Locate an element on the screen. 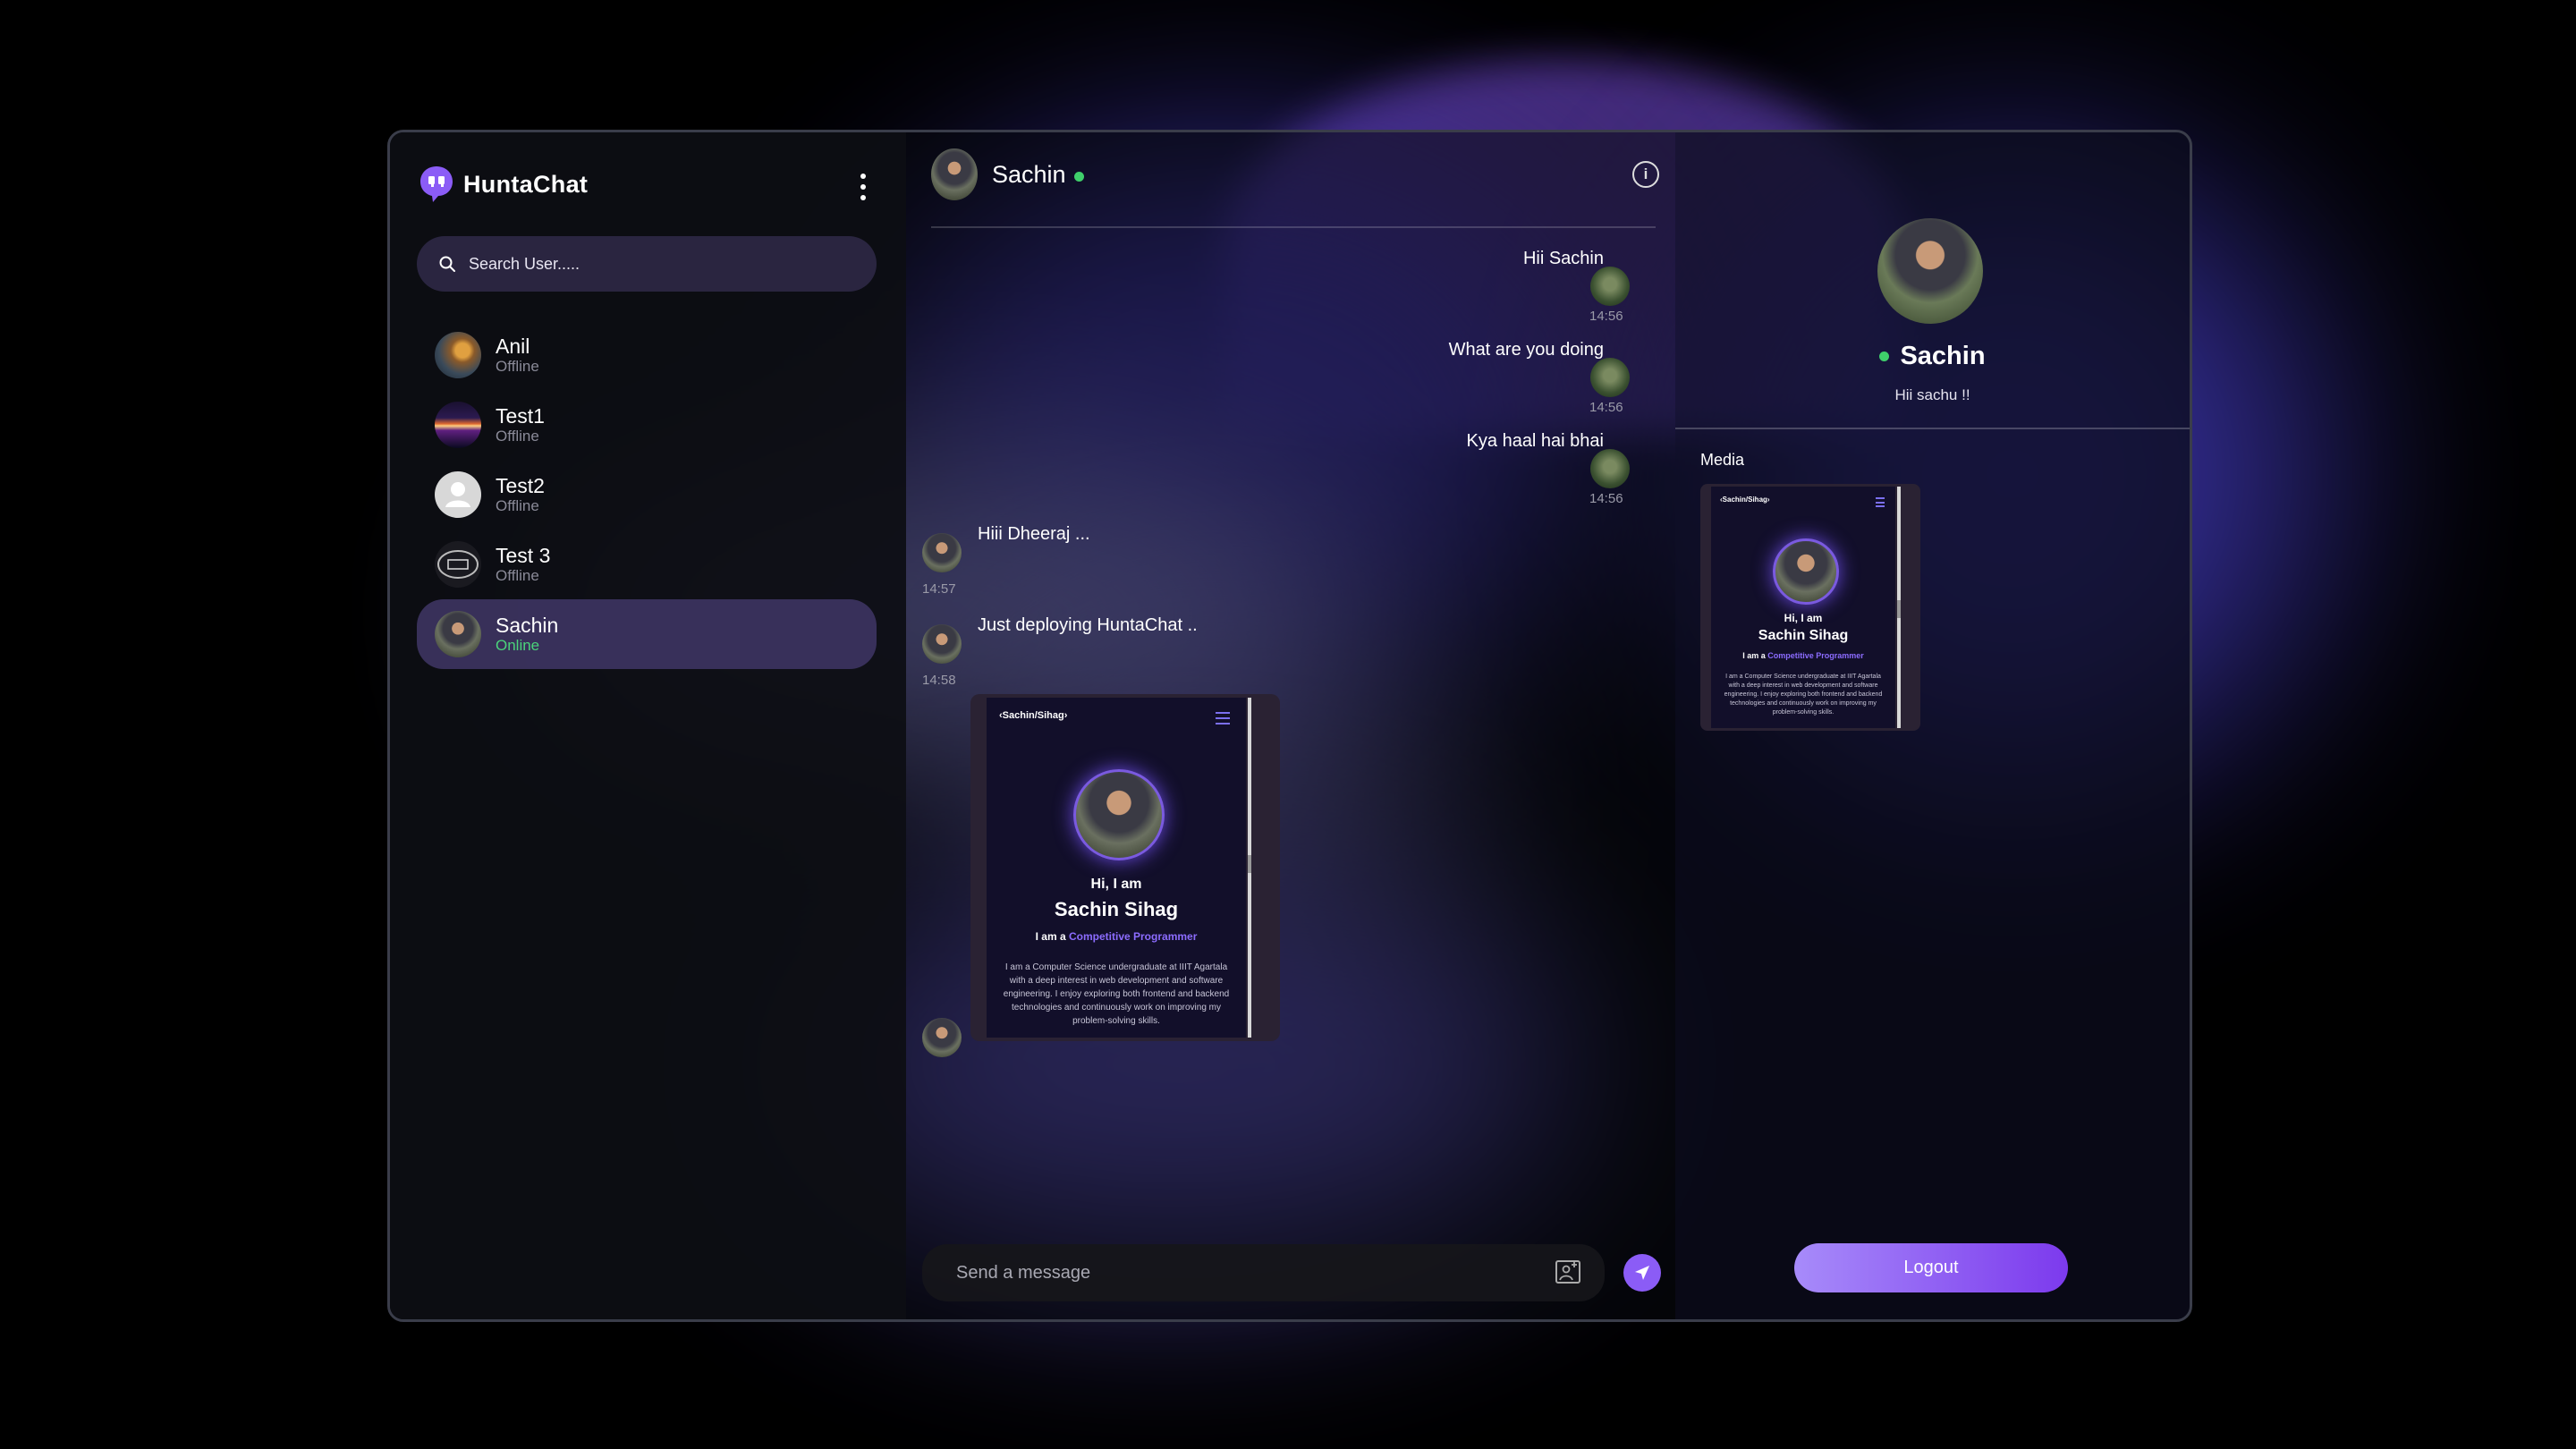 This screenshot has height=1449, width=2576. user-name: Anil is located at coordinates (513, 346).